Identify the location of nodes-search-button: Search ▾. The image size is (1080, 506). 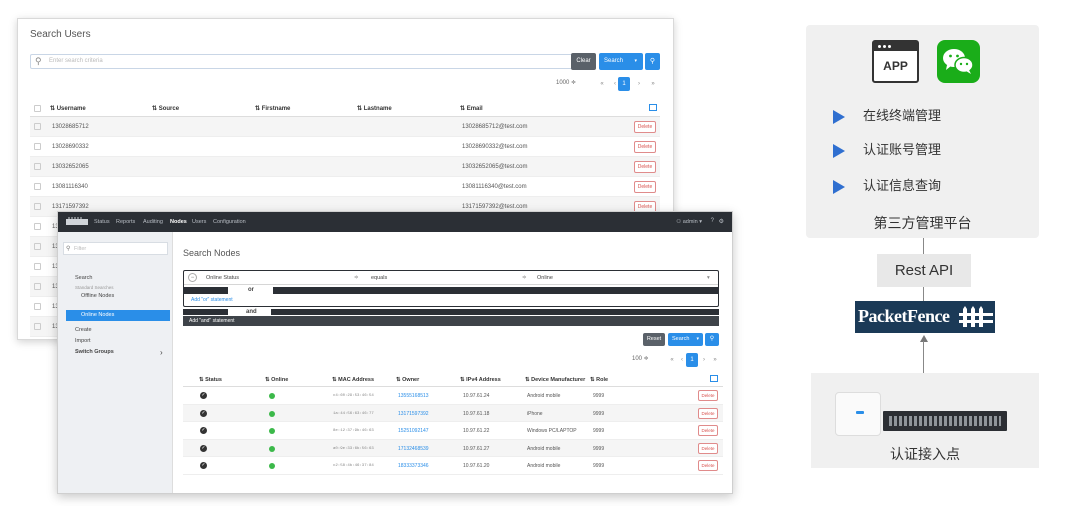
(685, 339).